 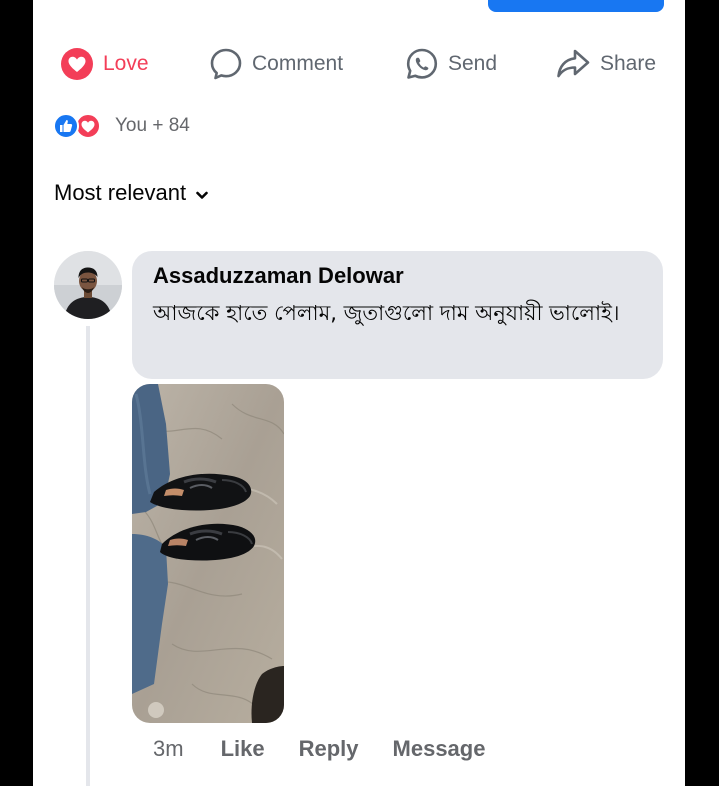 What do you see at coordinates (66, 126) in the screenshot?
I see `like-reaction-icon` at bounding box center [66, 126].